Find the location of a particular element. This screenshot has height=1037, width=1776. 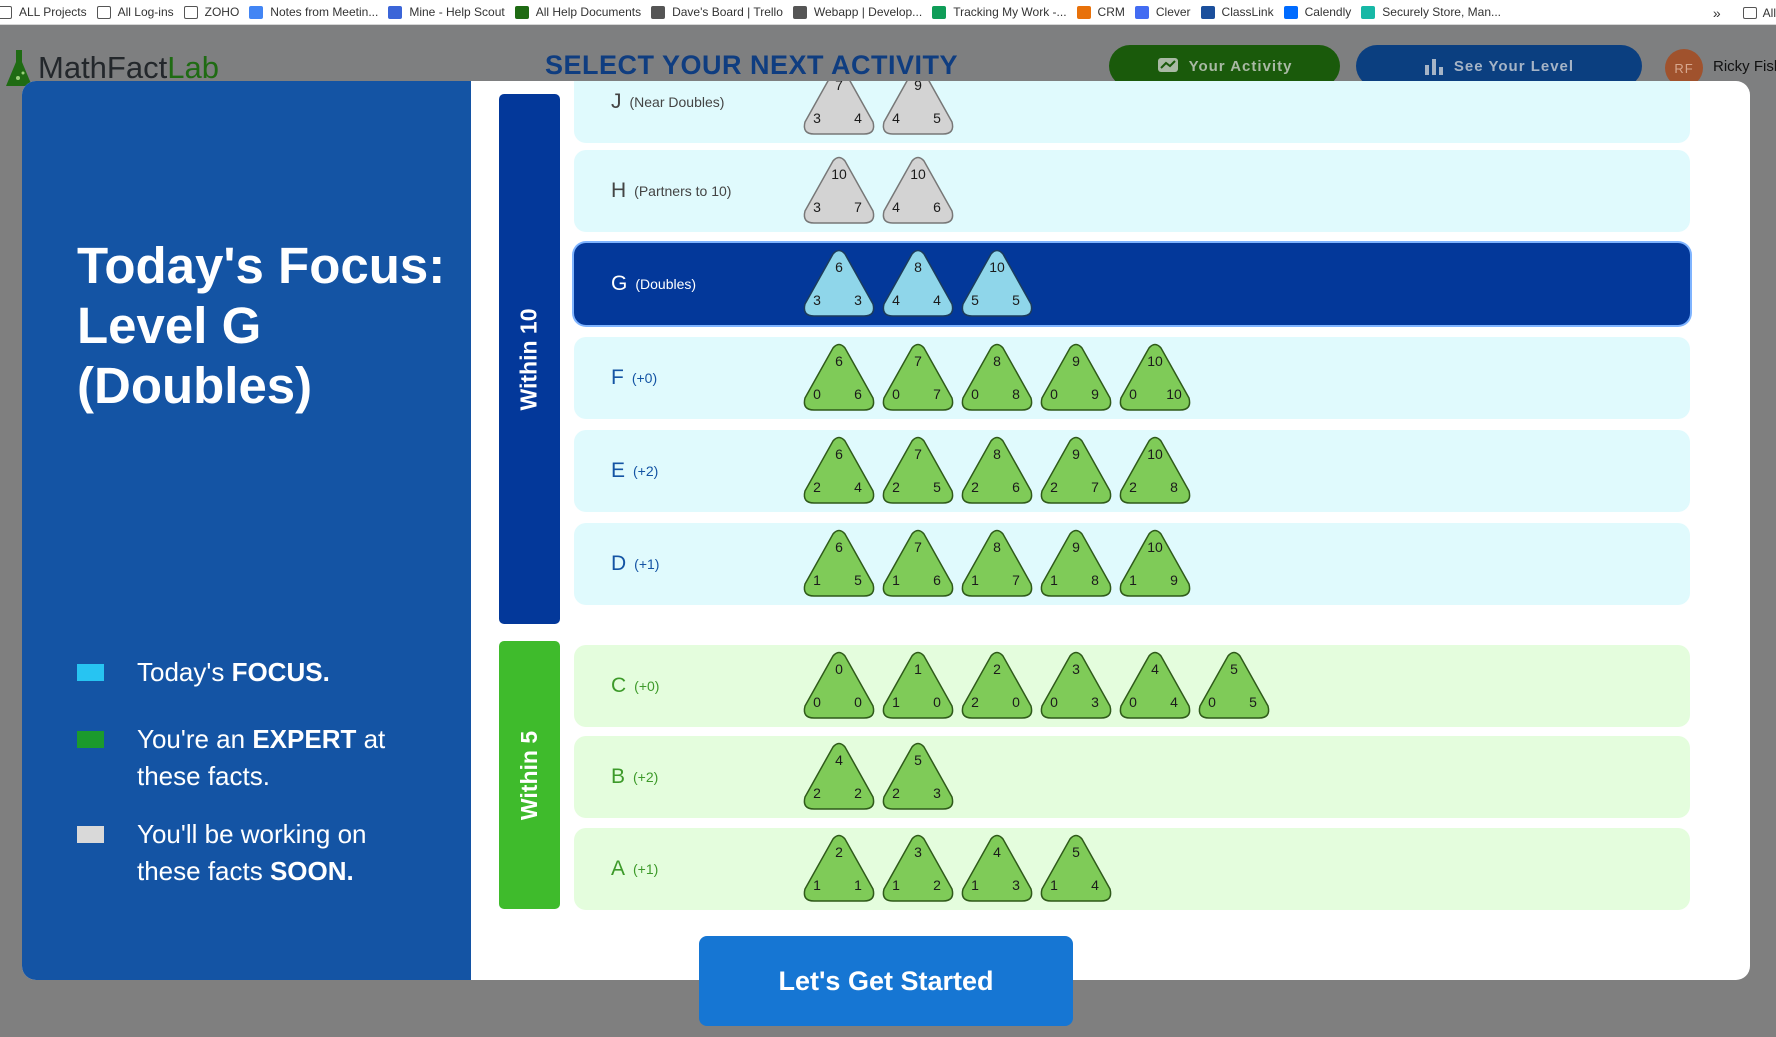

fact-number-bl: 2 is located at coordinates (975, 702).